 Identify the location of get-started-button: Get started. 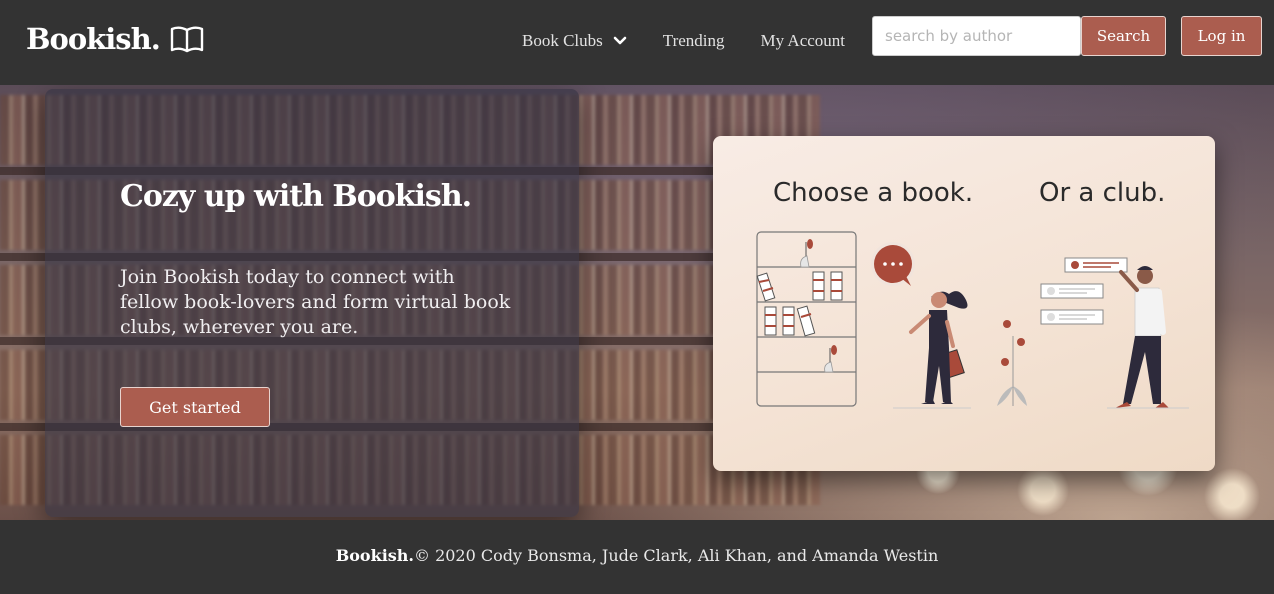
(195, 407).